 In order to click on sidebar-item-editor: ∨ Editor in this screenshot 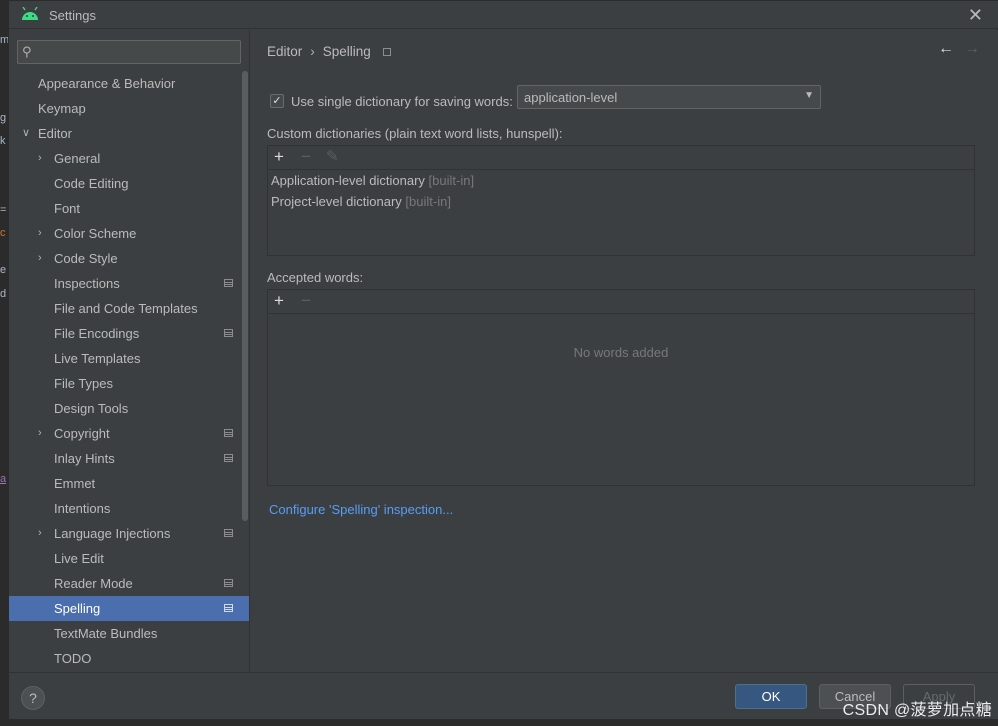, I will do `click(129, 133)`.